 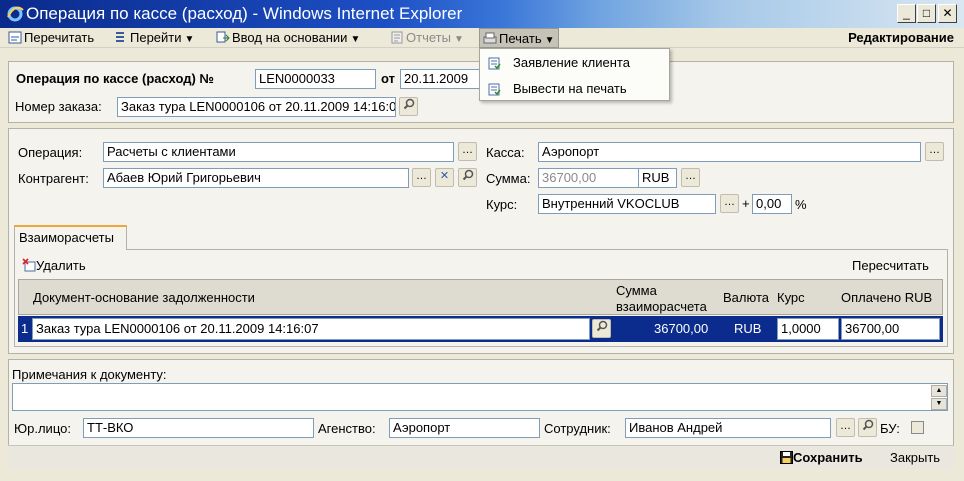 What do you see at coordinates (42, 428) in the screenshot?
I see `legal-entity-label: Юр.лицо:` at bounding box center [42, 428].